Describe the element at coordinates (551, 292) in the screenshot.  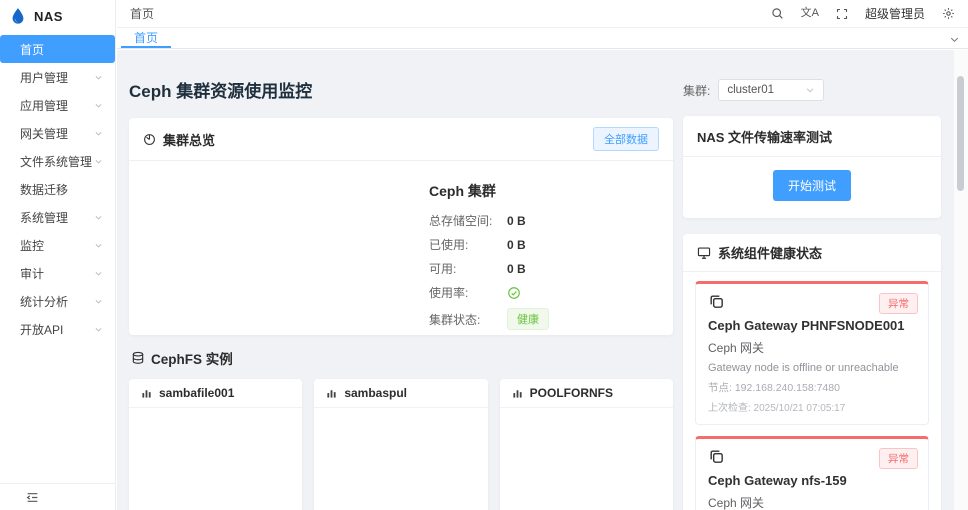
I see `usage-row: 使用率:` at that location.